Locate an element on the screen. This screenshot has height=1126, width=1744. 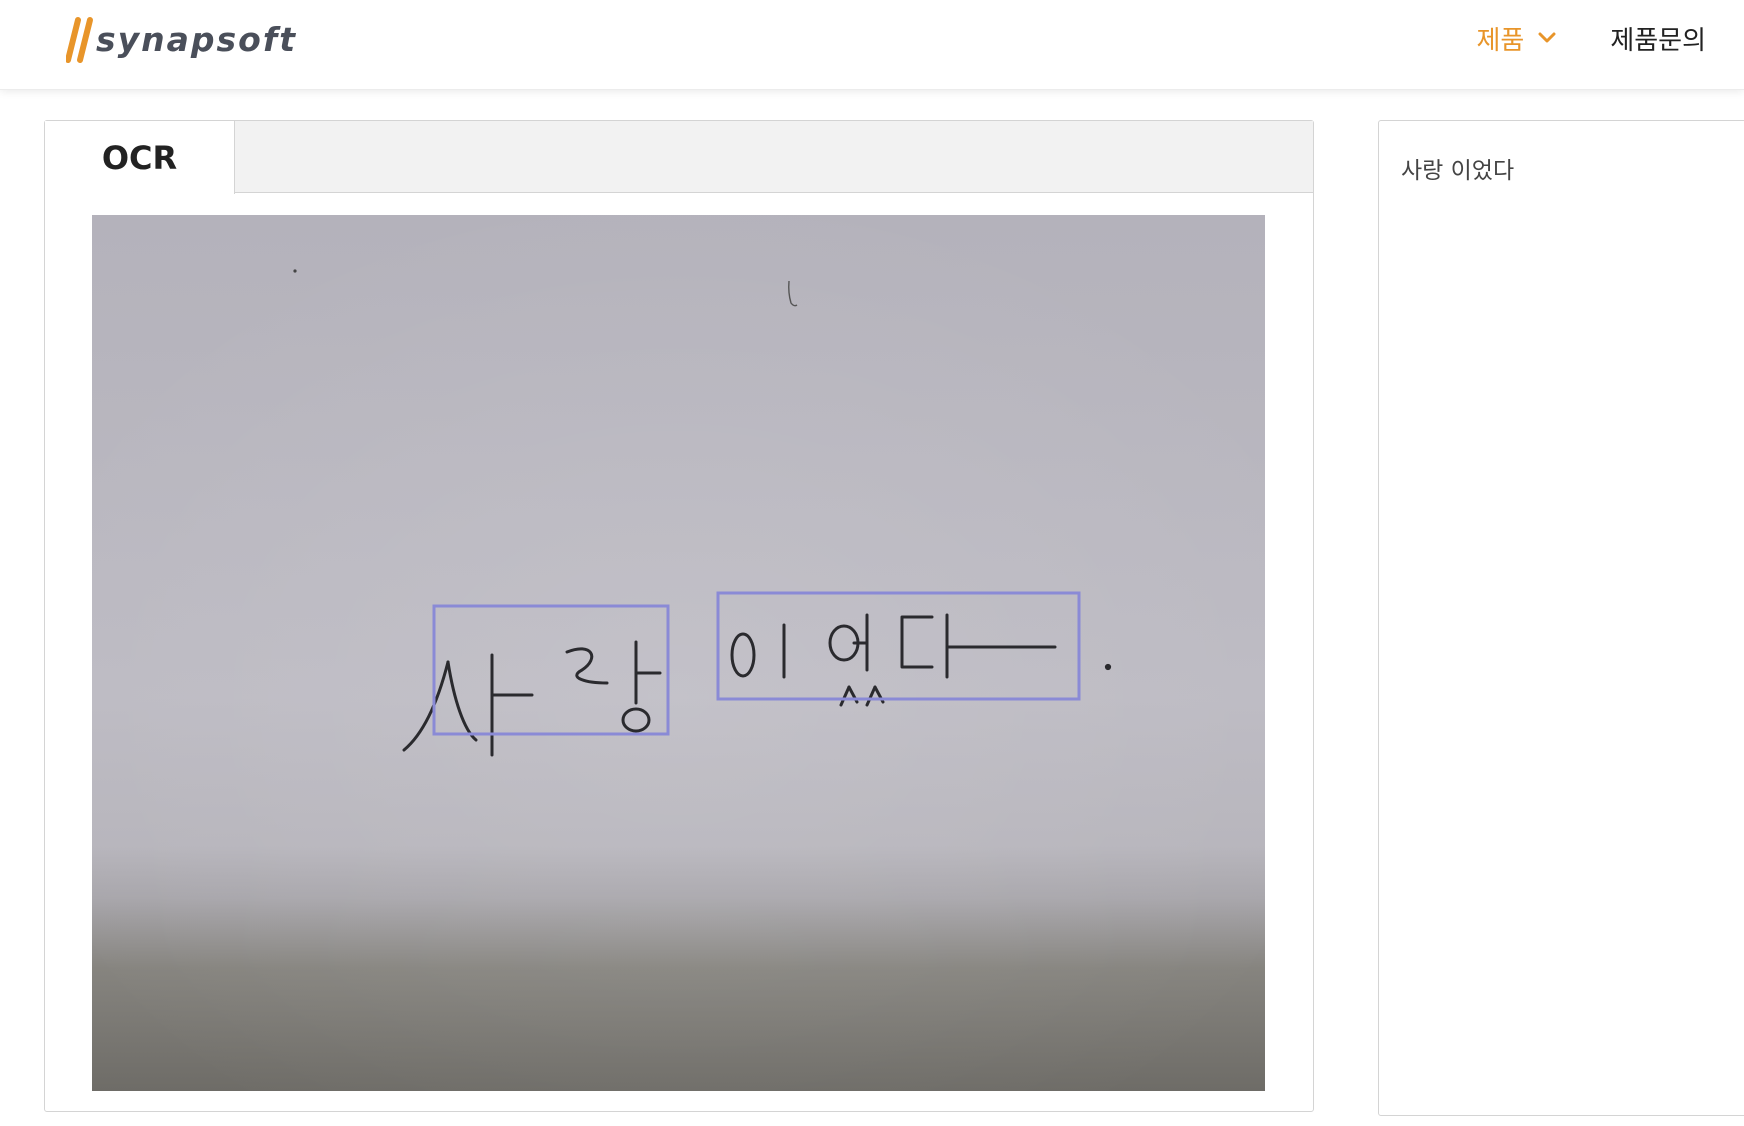
nav-products: 제품 is located at coordinates (1516, 38).